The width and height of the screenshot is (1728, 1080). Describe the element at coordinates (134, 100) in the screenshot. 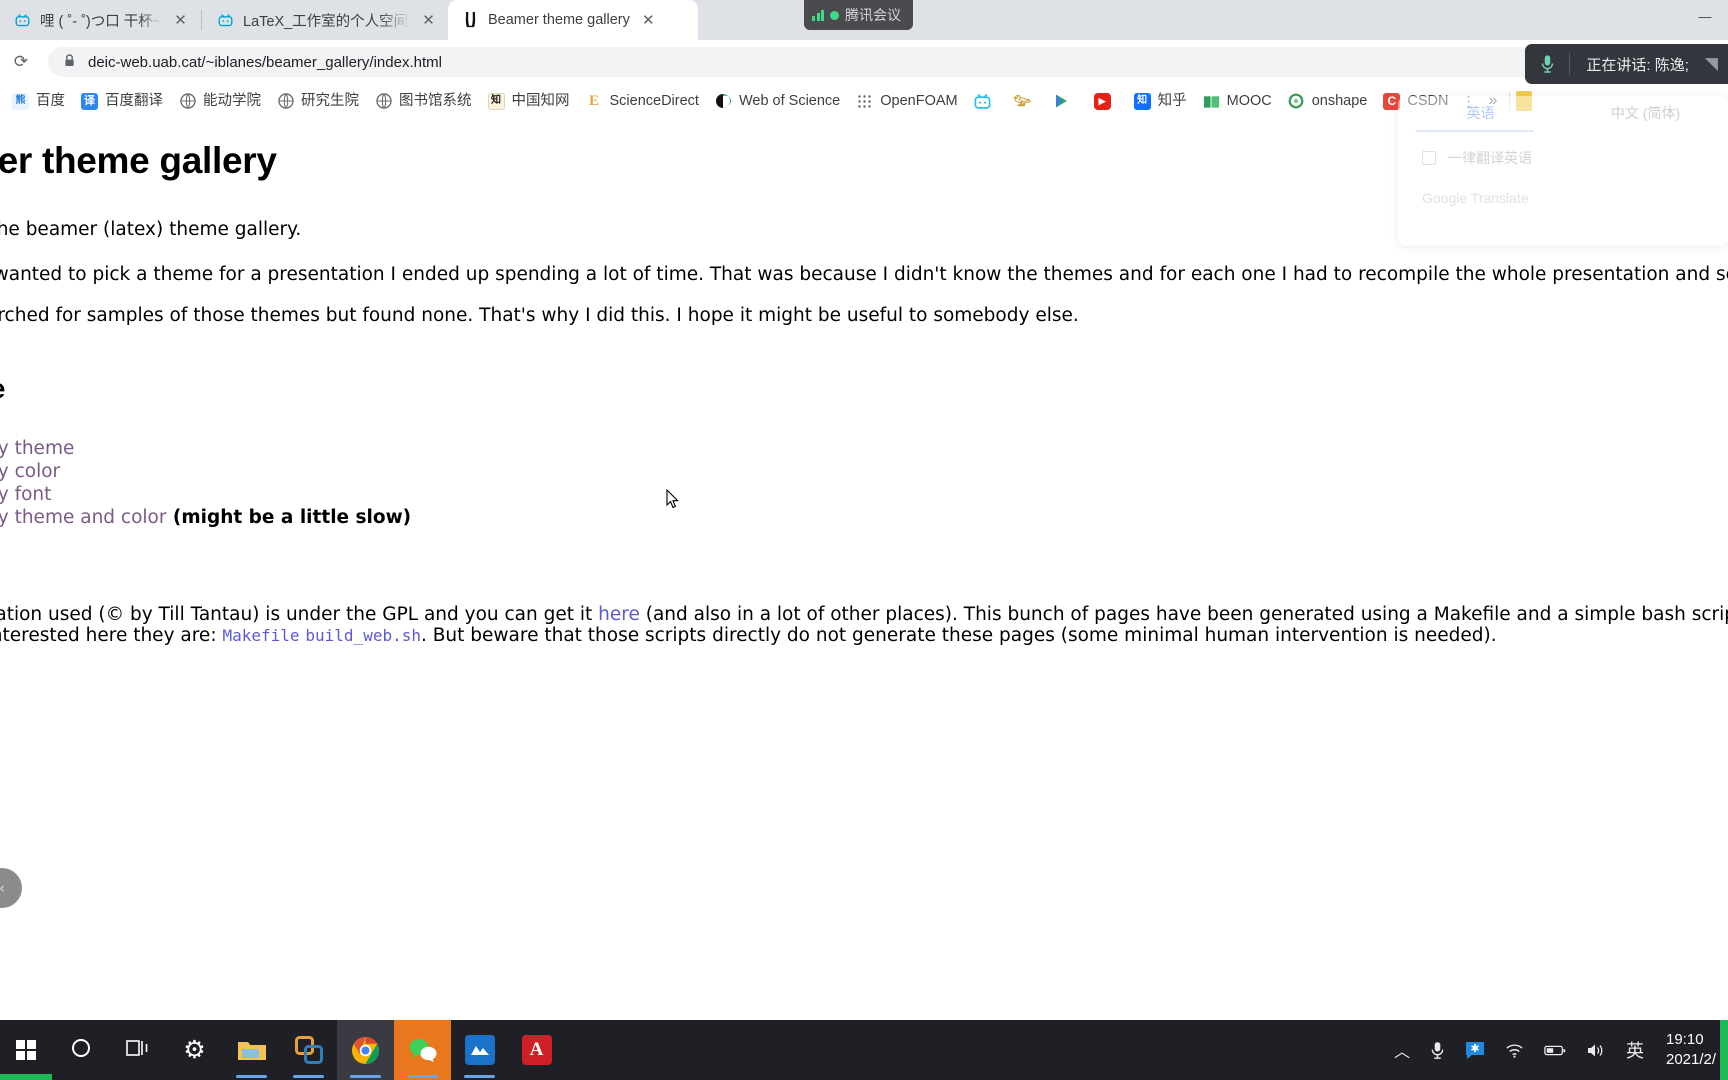

I see `bookmark-label: 百度翻译` at that location.